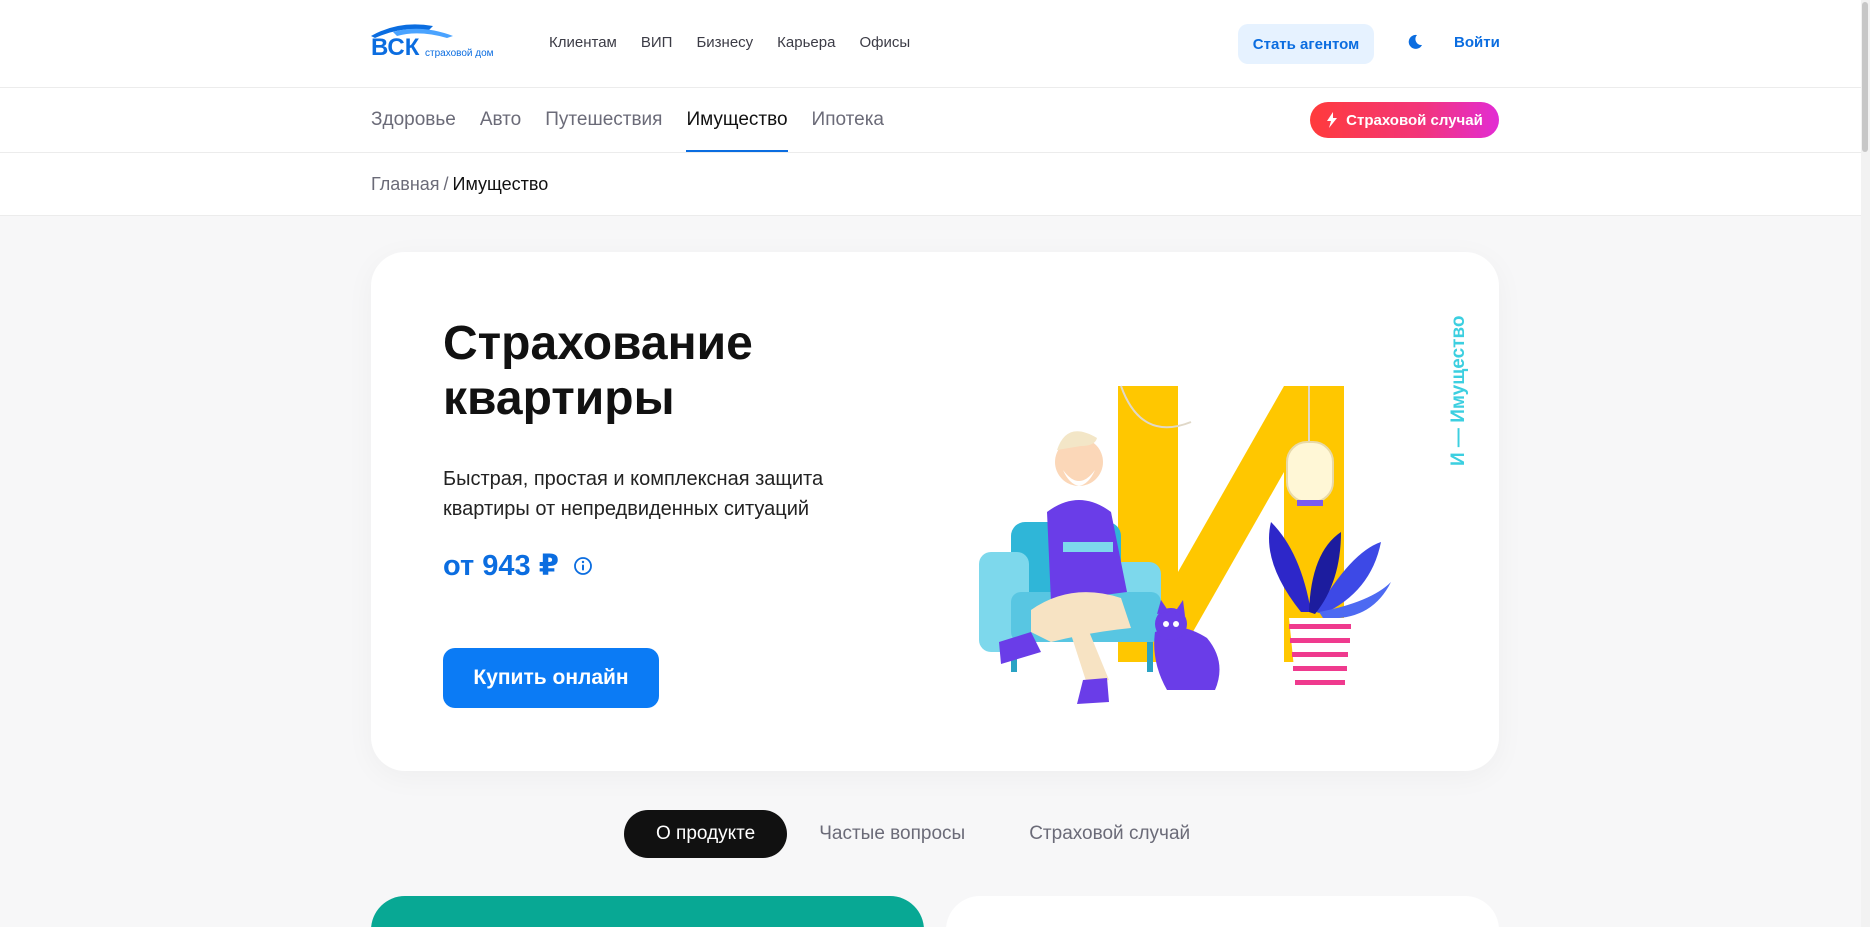 This screenshot has height=927, width=1870. I want to click on insurance-claim-label: Страховой случай, so click(1414, 120).